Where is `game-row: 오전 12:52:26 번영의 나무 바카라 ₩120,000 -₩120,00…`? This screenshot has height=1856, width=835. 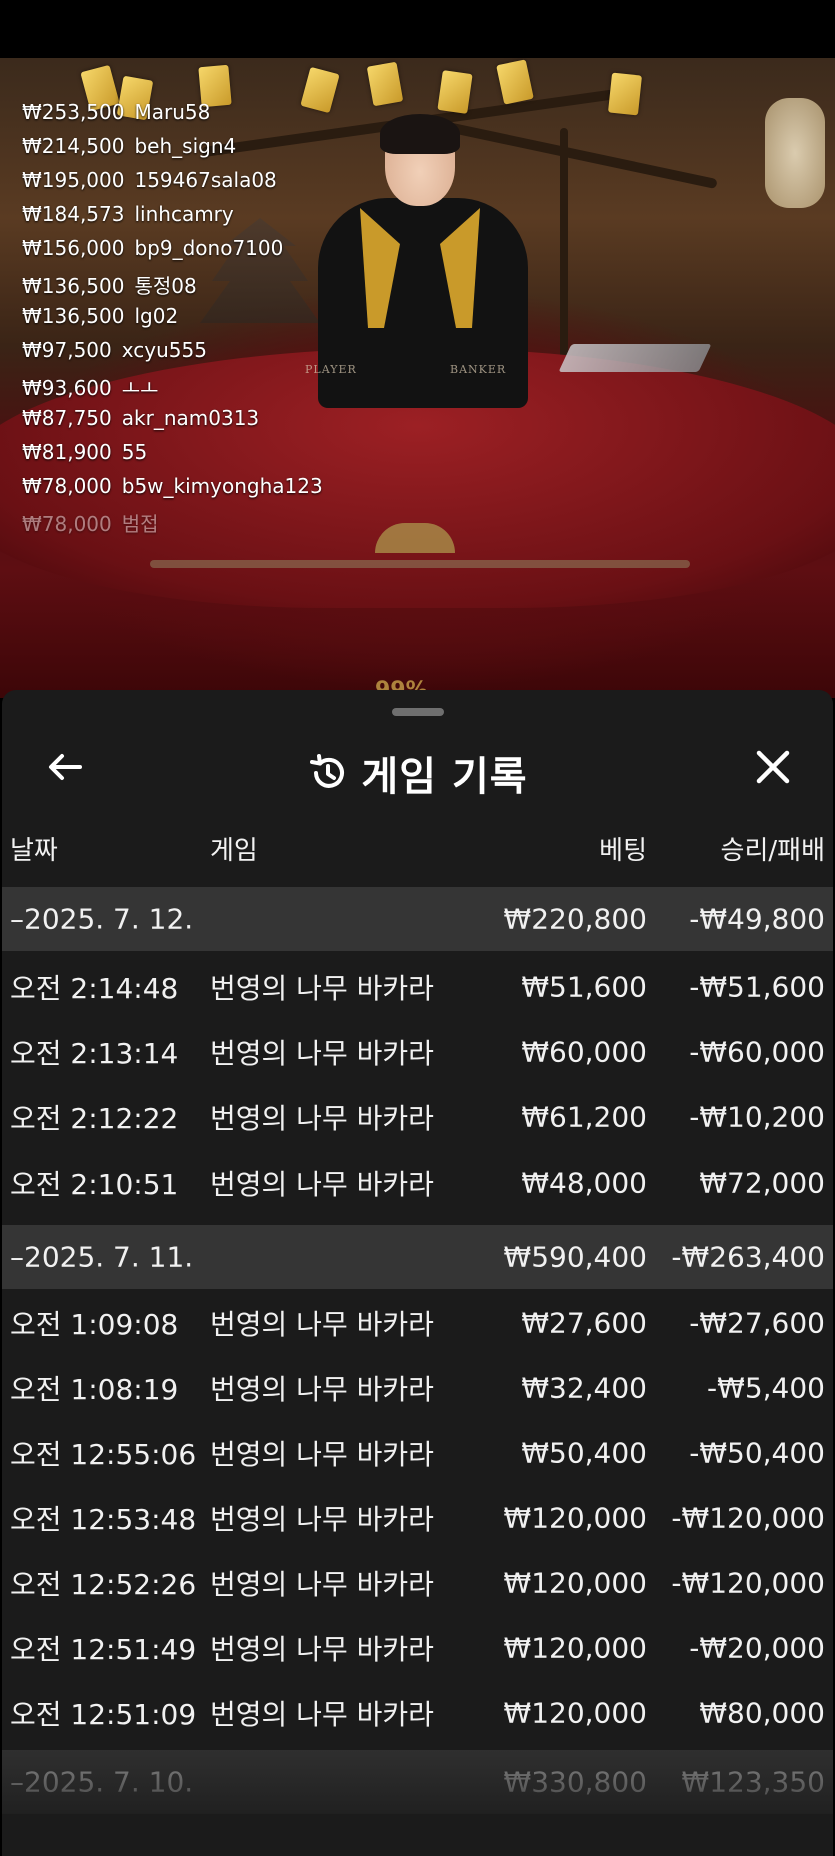 game-row: 오전 12:52:26 번영의 나무 바카라 ₩120,000 -₩120,00… is located at coordinates (417, 1583).